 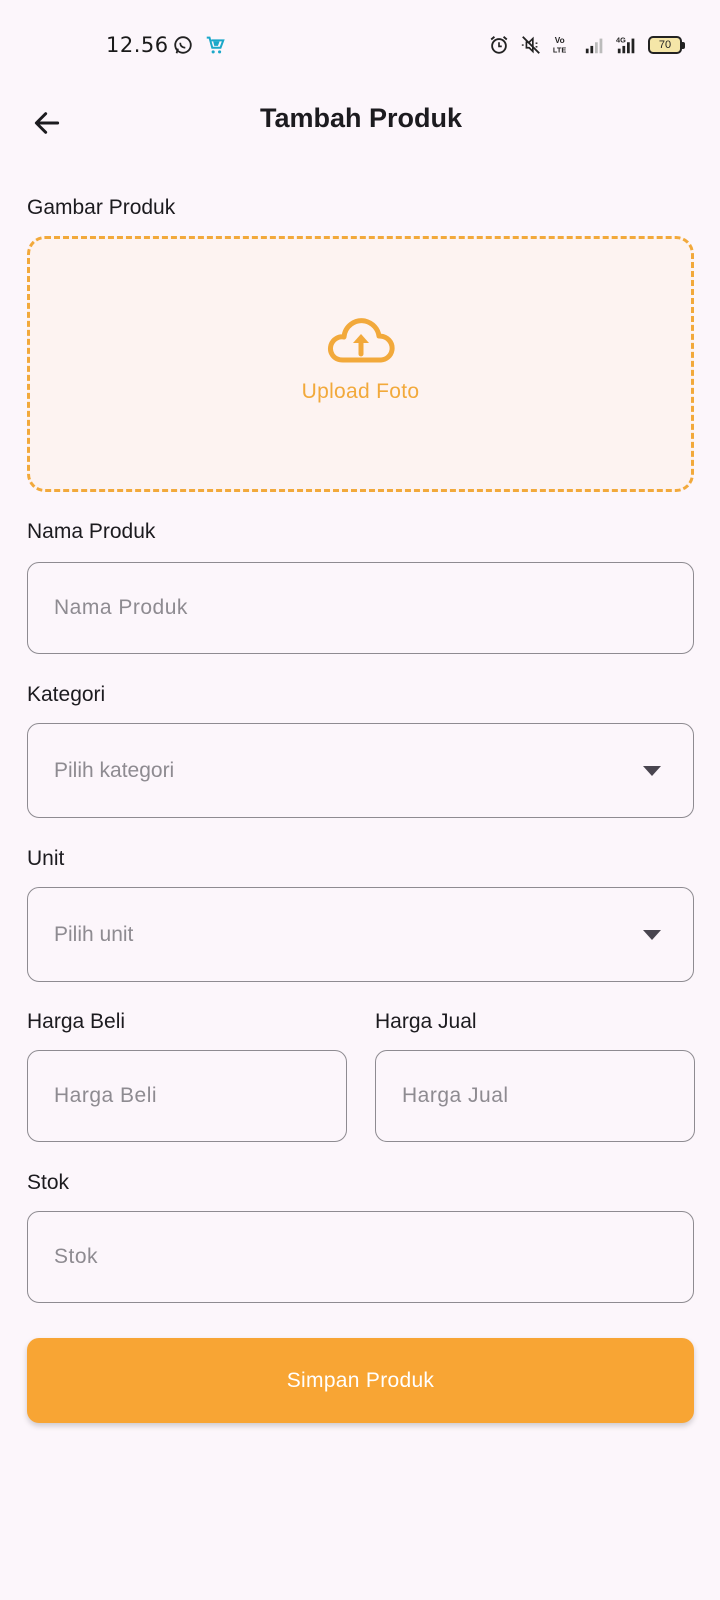 I want to click on stock-field, so click(x=360, y=1257).